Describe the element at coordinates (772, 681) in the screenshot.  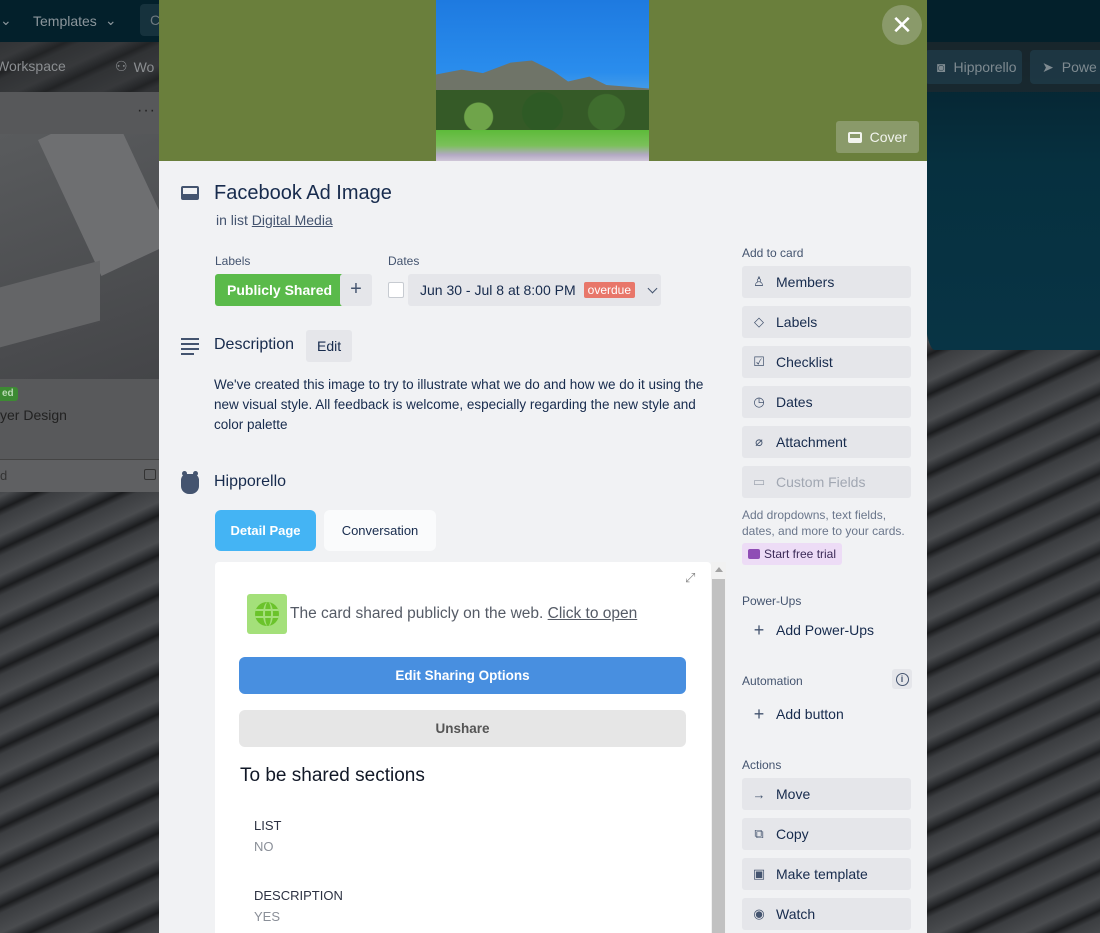
I see `automation-heading: Automation` at that location.